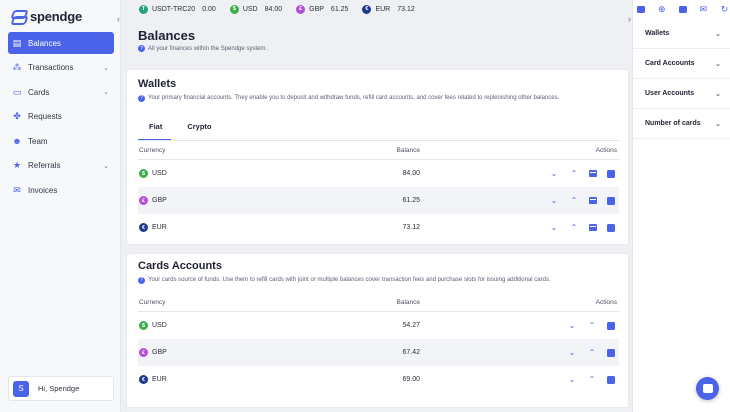 The image size is (730, 412). What do you see at coordinates (159, 173) in the screenshot?
I see `currency-code: USD` at bounding box center [159, 173].